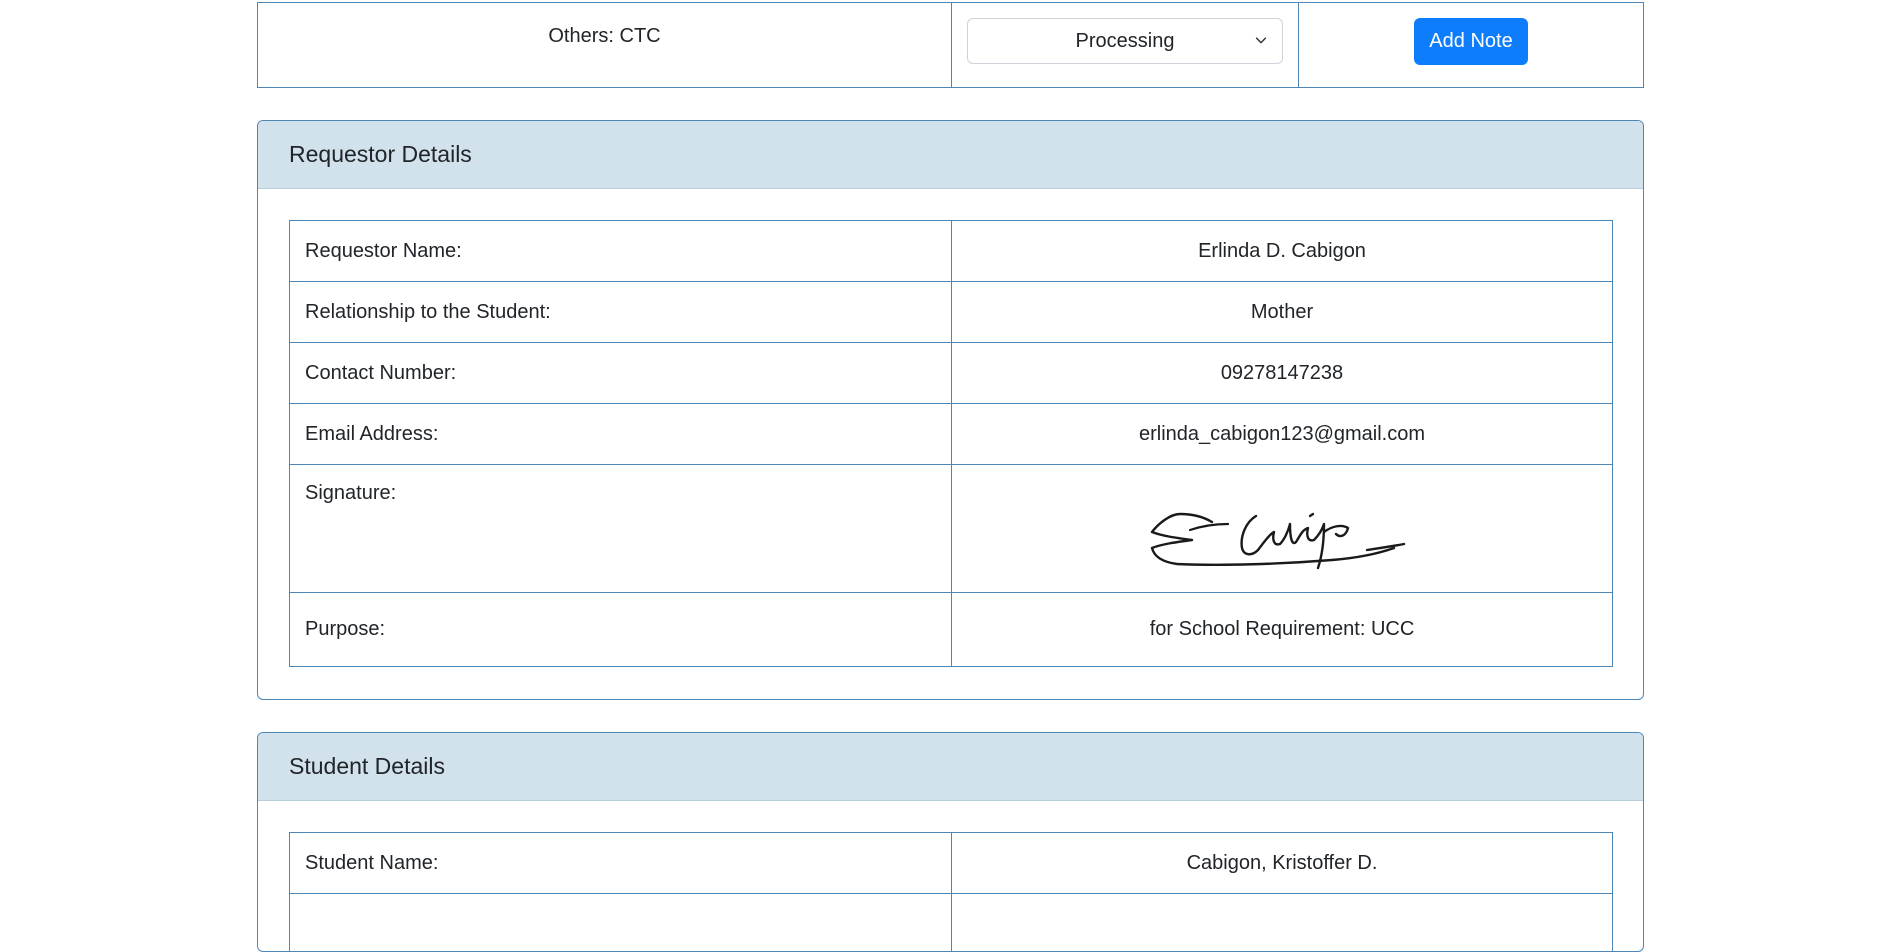  I want to click on table-row, so click(951, 923).